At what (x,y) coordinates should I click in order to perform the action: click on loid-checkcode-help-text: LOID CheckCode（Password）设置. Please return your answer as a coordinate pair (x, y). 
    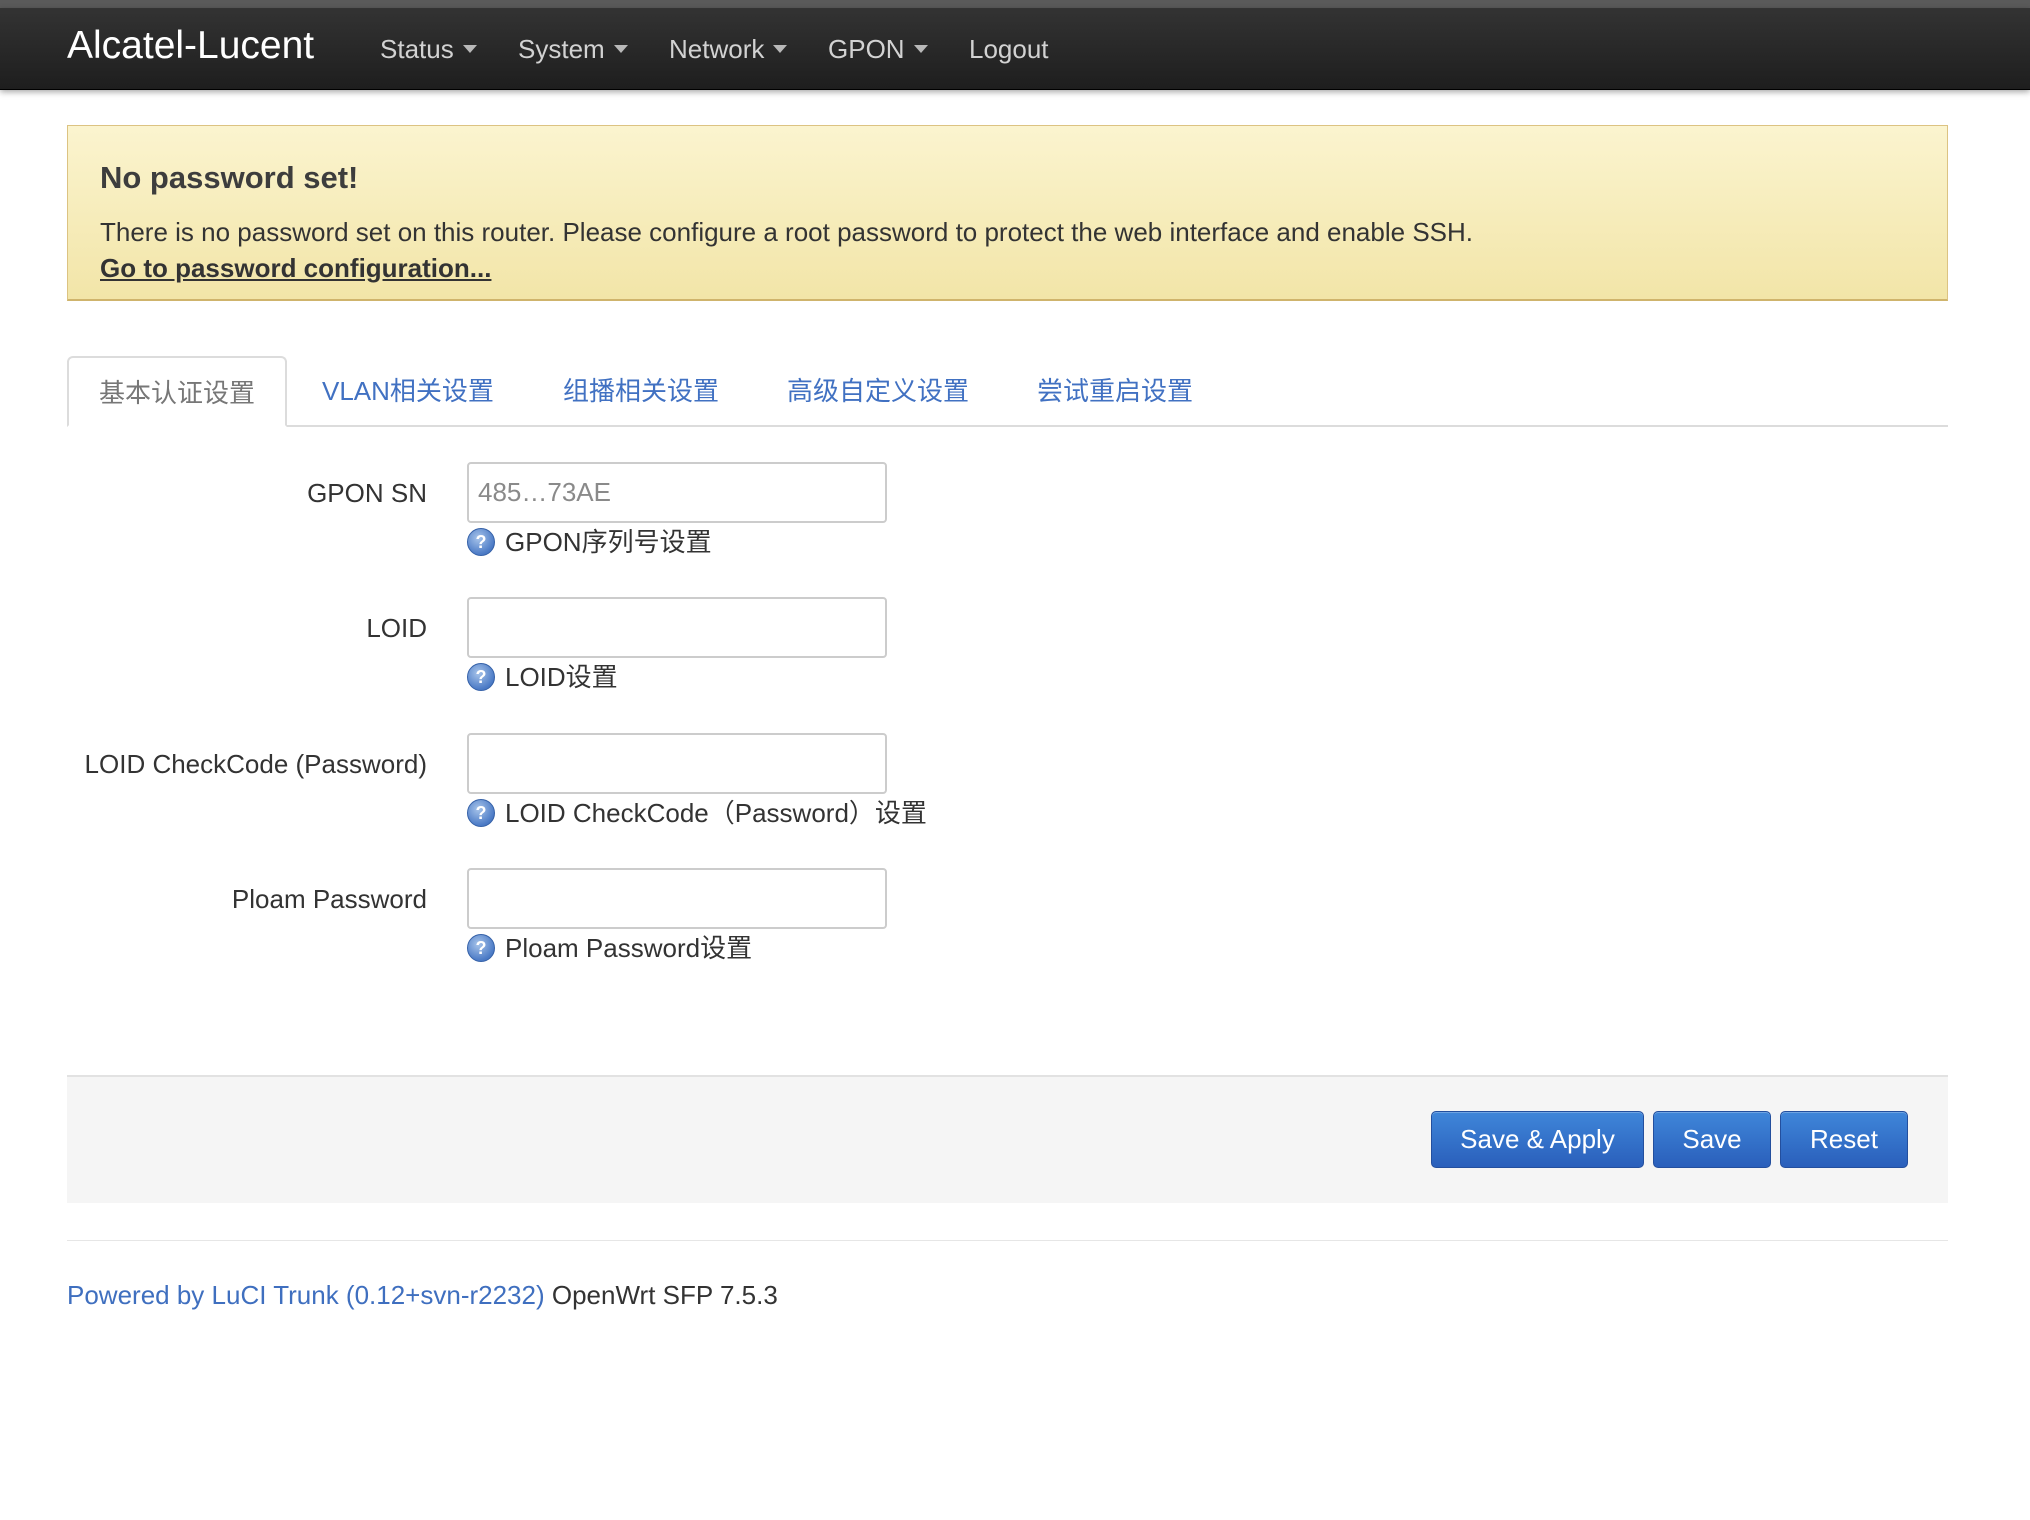
    Looking at the image, I should click on (716, 813).